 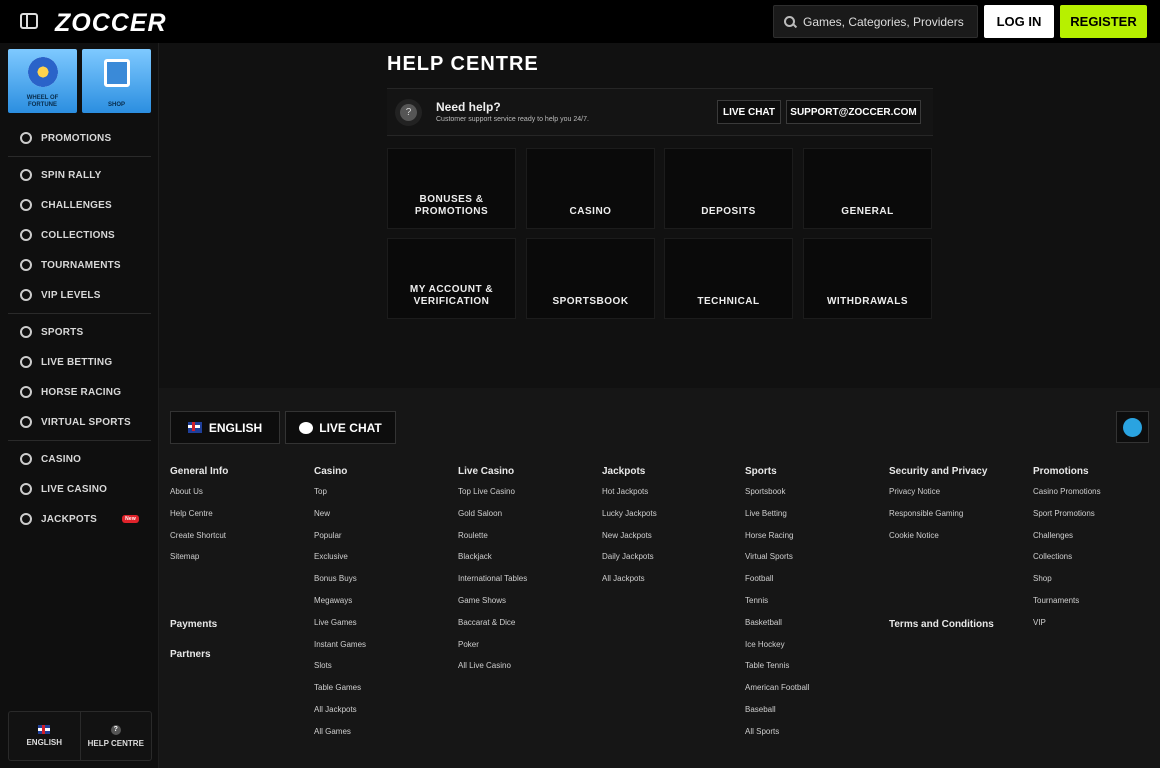 I want to click on footer-link: Hot Jackpots, so click(x=629, y=498).